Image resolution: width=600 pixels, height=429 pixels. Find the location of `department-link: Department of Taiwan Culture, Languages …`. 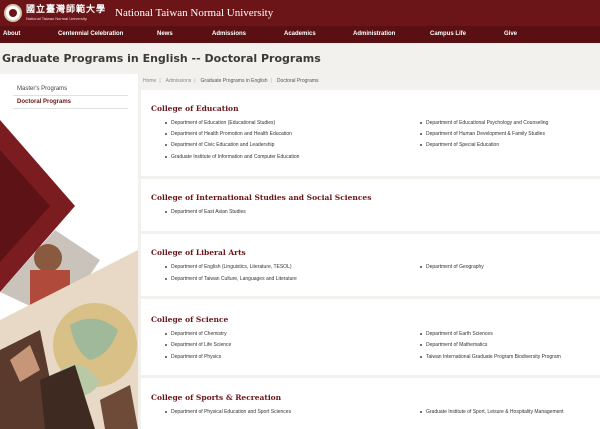

department-link: Department of Taiwan Culture, Languages … is located at coordinates (230, 279).